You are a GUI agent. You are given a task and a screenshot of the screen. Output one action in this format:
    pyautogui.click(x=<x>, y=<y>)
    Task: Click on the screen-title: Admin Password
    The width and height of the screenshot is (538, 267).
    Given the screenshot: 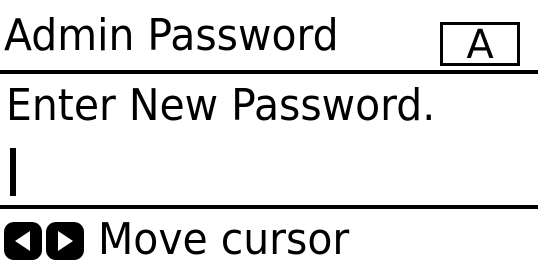 What is the action you would take?
    pyautogui.click(x=171, y=35)
    